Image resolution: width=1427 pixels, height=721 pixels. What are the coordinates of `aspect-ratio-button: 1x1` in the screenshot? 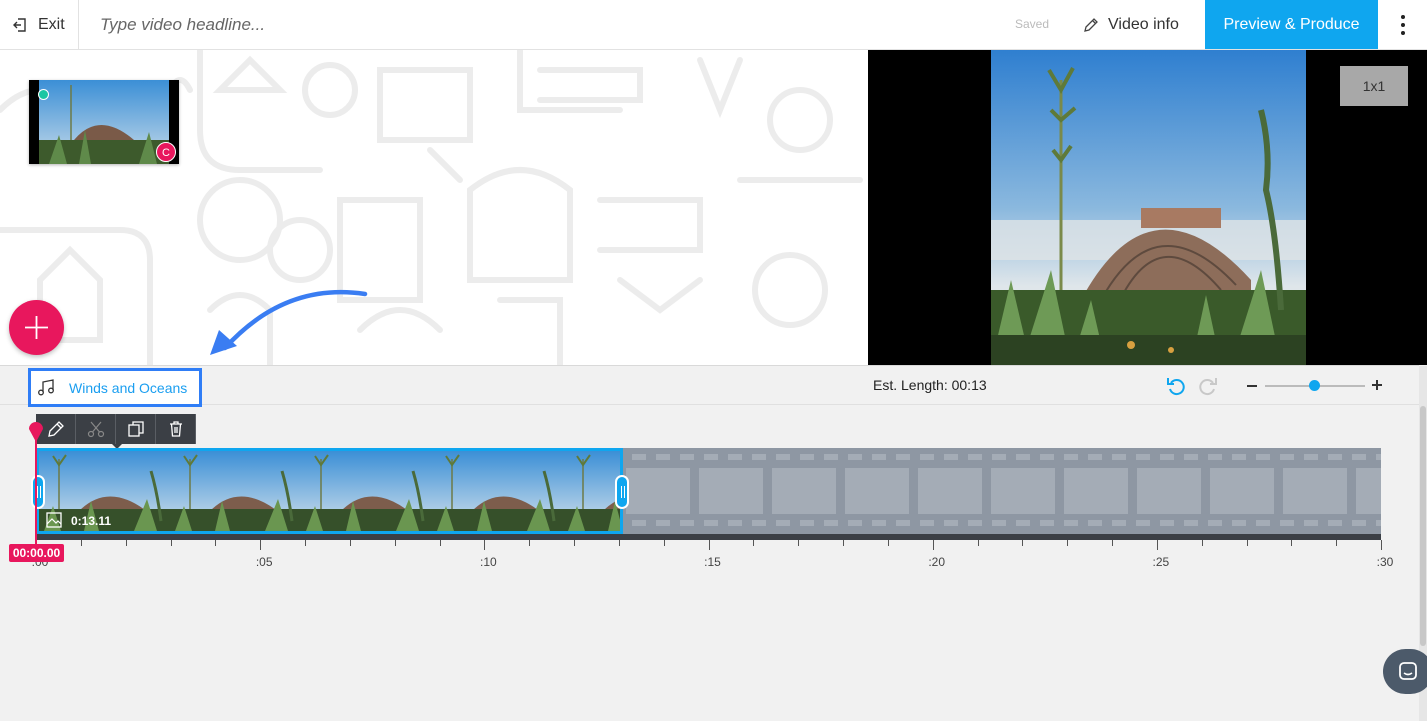 It's located at (1374, 86).